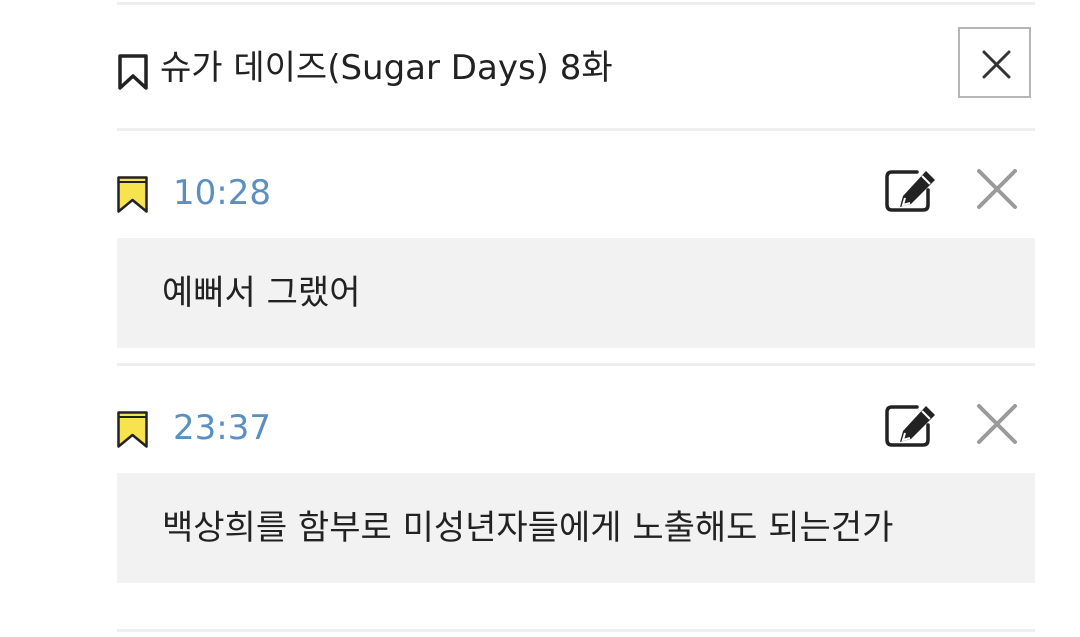 The image size is (1080, 637). I want to click on bookmark-note-text: 백상희를 함부로 미성년자들에게 노출해도 되는건가, so click(528, 528).